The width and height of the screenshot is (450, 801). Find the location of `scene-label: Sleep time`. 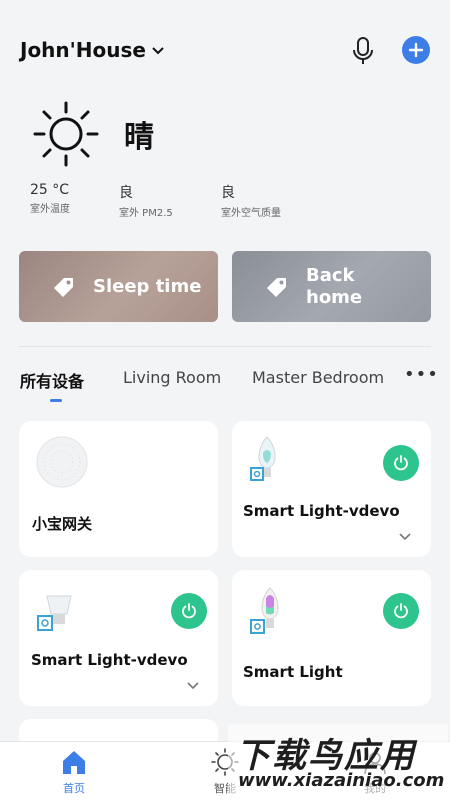

scene-label: Sleep time is located at coordinates (147, 286).